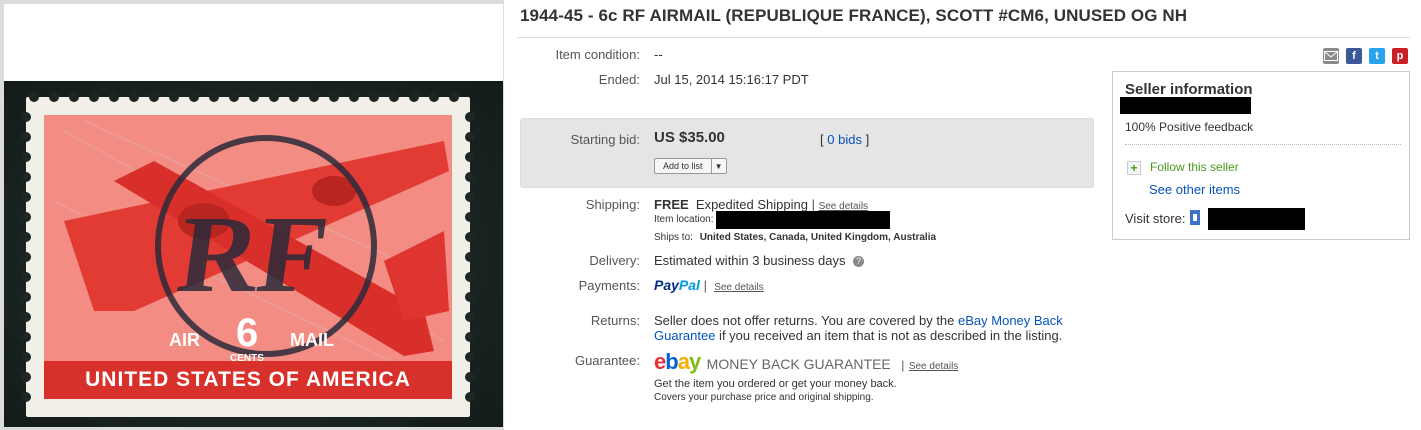 This screenshot has height=430, width=1421. Describe the element at coordinates (798, 364) in the screenshot. I see `mbg-text: MONEY BACK GUARANTEE` at that location.